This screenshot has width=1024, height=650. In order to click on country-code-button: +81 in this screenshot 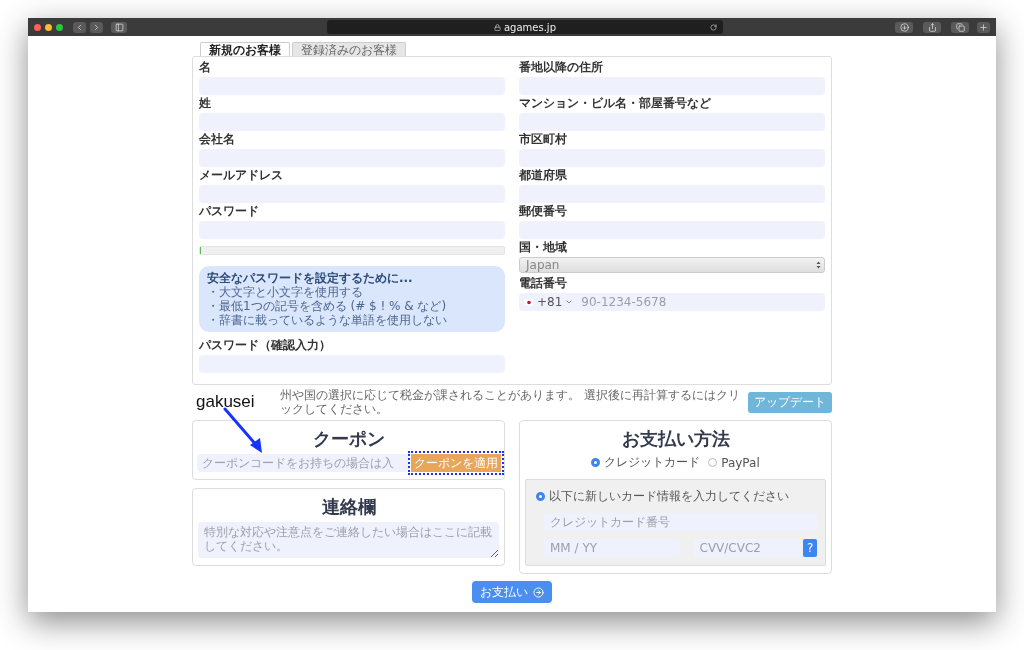, I will do `click(551, 302)`.